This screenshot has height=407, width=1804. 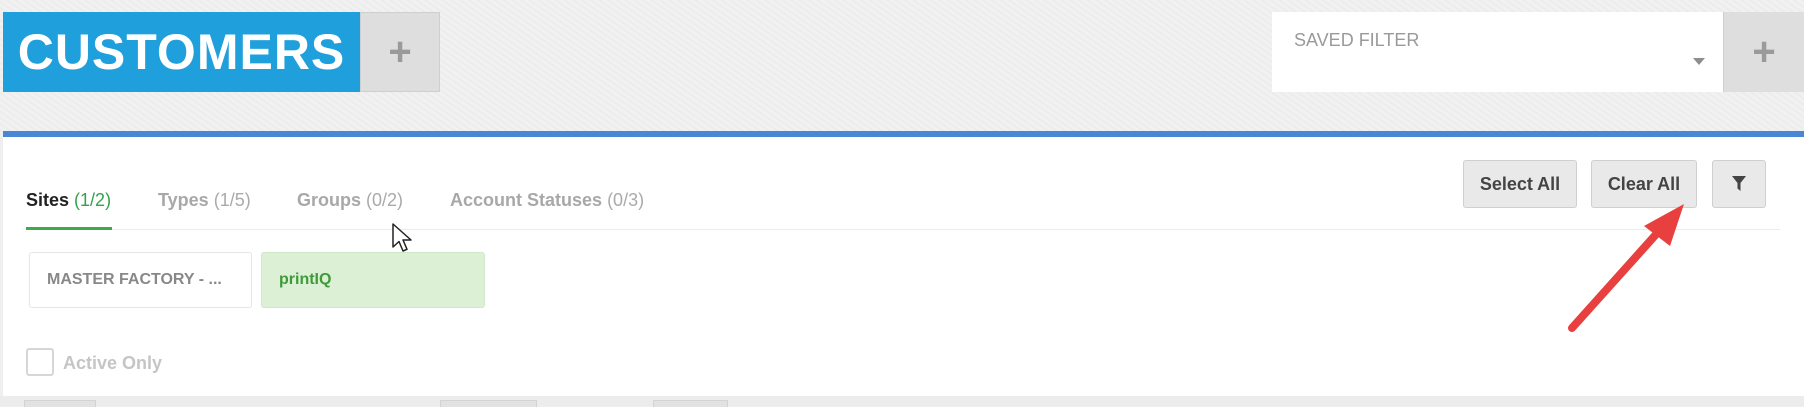 What do you see at coordinates (373, 280) in the screenshot?
I see `site-chip-printiq: printIQ` at bounding box center [373, 280].